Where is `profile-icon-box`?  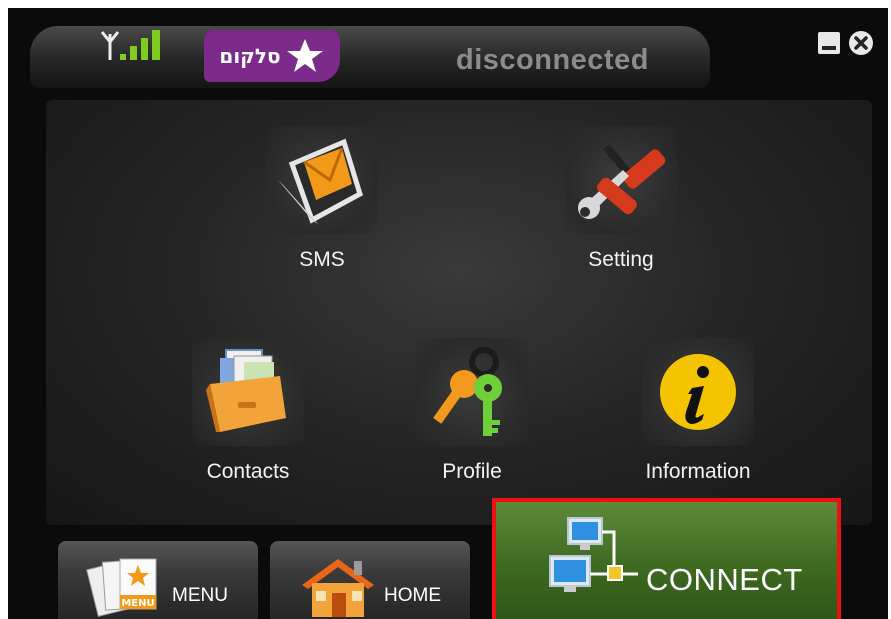 profile-icon-box is located at coordinates (472, 392).